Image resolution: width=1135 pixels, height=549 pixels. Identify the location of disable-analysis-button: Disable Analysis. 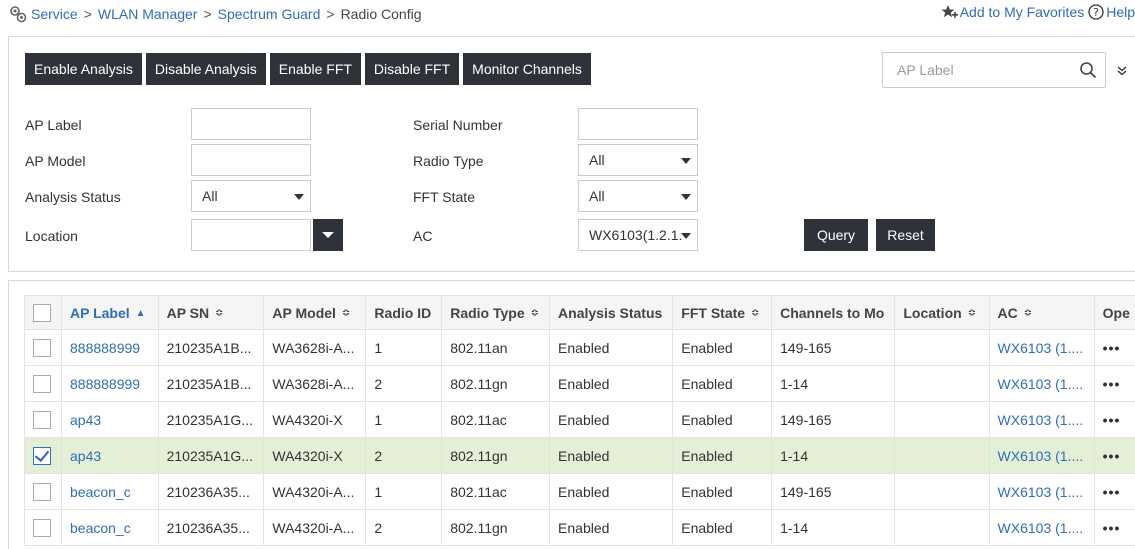
(205, 69).